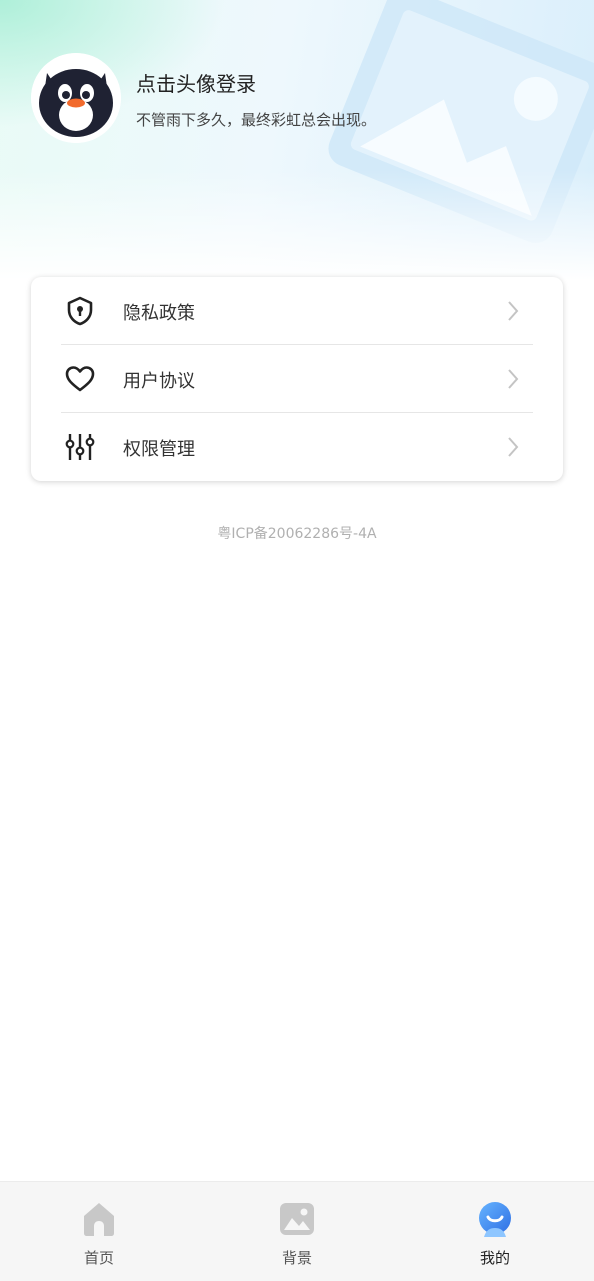 The height and width of the screenshot is (1281, 594). I want to click on heart-icon, so click(80, 379).